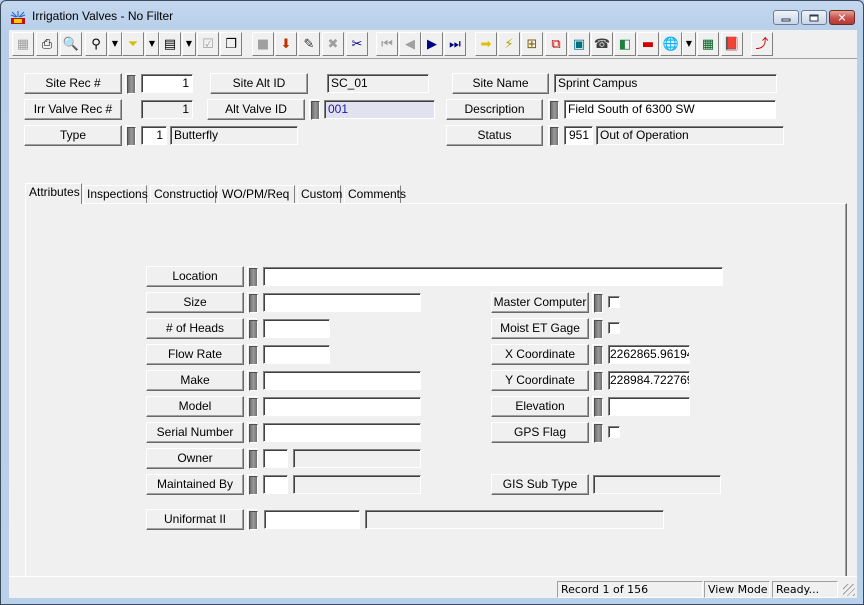 The image size is (864, 605). Describe the element at coordinates (486, 44) in the screenshot. I see `goto-arrow-button: ➡` at that location.